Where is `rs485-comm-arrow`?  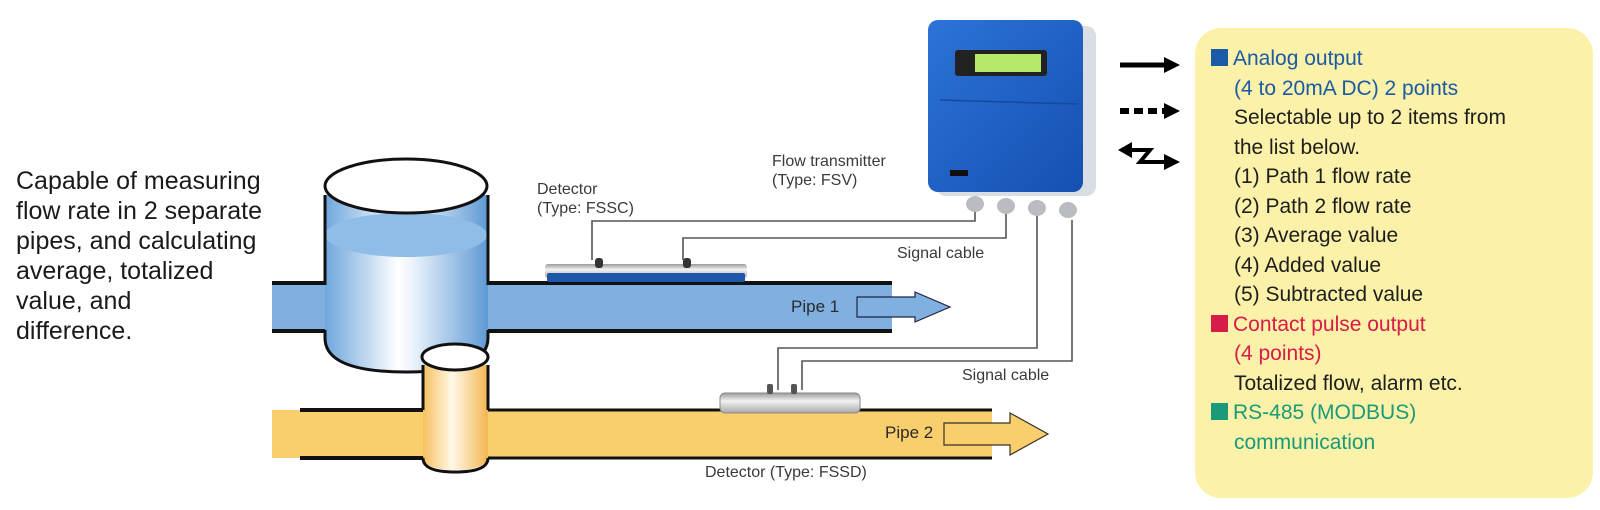
rs485-comm-arrow is located at coordinates (1149, 156).